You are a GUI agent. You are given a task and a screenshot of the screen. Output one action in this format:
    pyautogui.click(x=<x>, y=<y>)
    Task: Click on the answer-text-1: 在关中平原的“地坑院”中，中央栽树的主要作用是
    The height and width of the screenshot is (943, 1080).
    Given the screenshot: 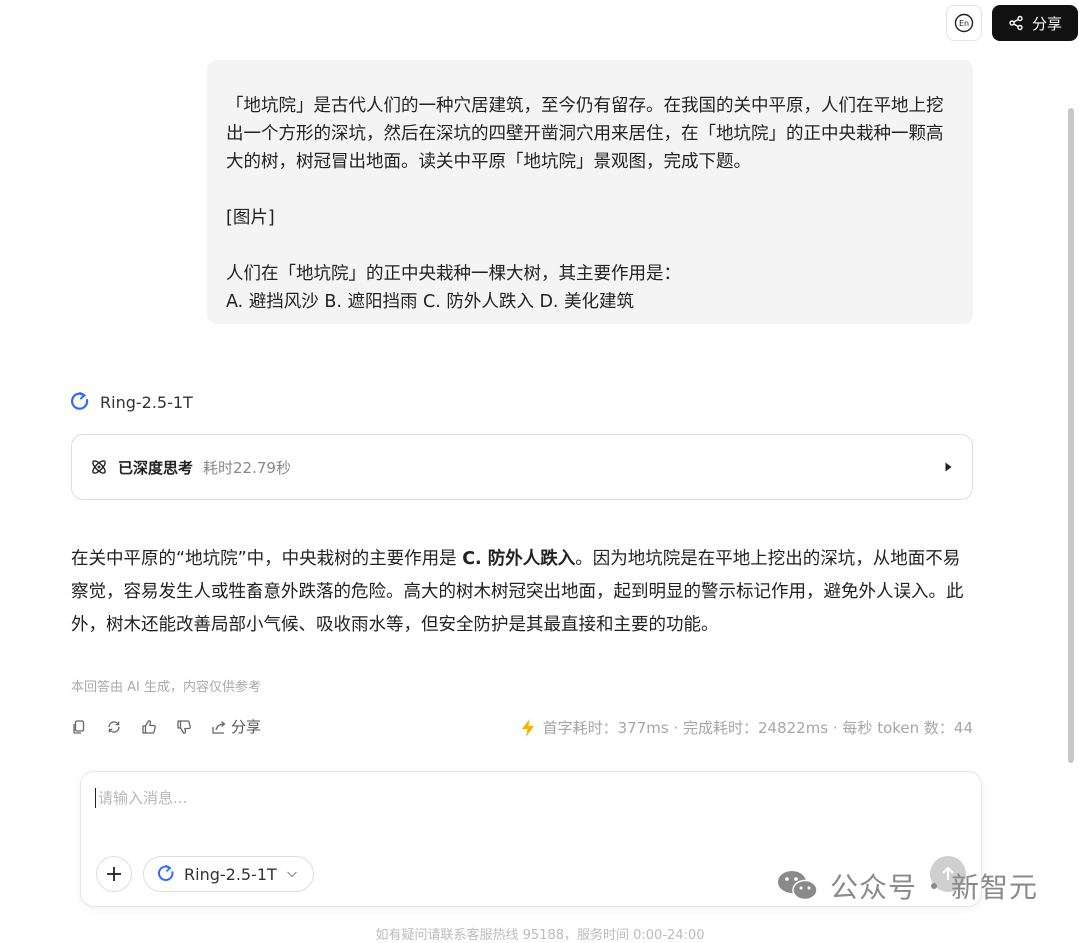 What is the action you would take?
    pyautogui.click(x=267, y=559)
    